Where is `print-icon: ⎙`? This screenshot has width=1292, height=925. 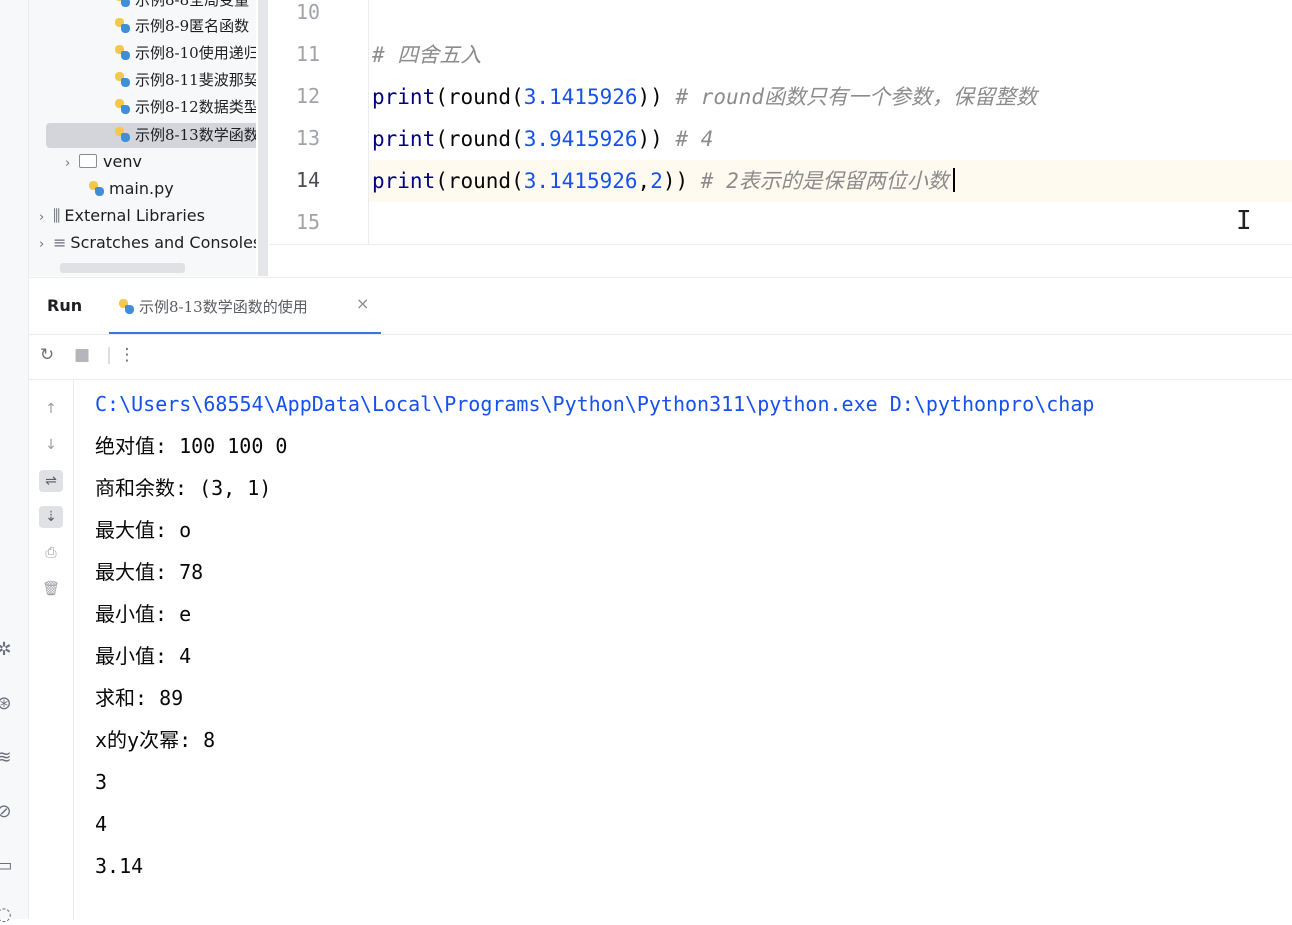
print-icon: ⎙ is located at coordinates (51, 553).